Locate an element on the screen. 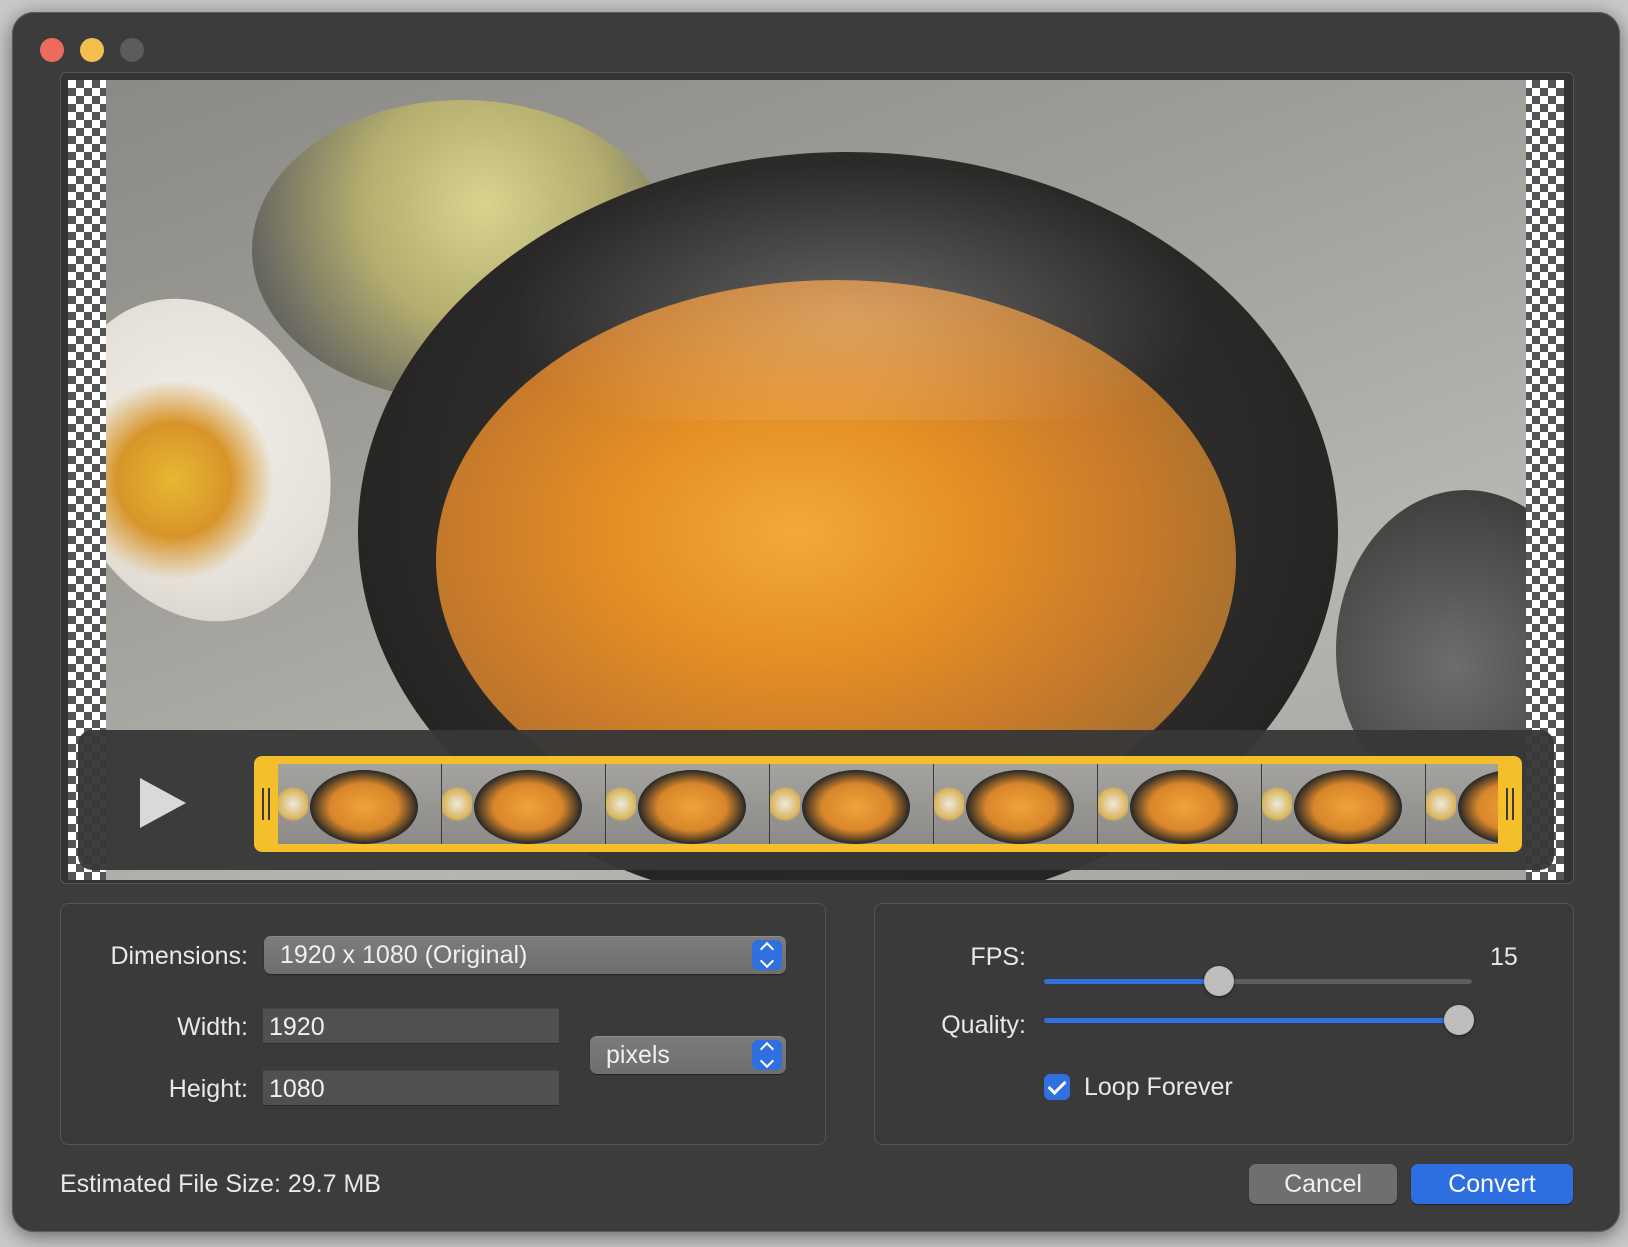 The image size is (1628, 1247). play-icon is located at coordinates (163, 803).